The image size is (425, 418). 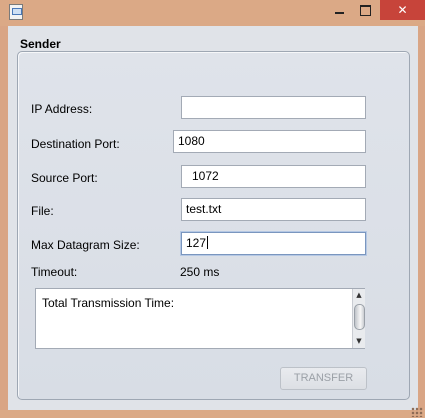 What do you see at coordinates (208, 242) in the screenshot?
I see `text-caret` at bounding box center [208, 242].